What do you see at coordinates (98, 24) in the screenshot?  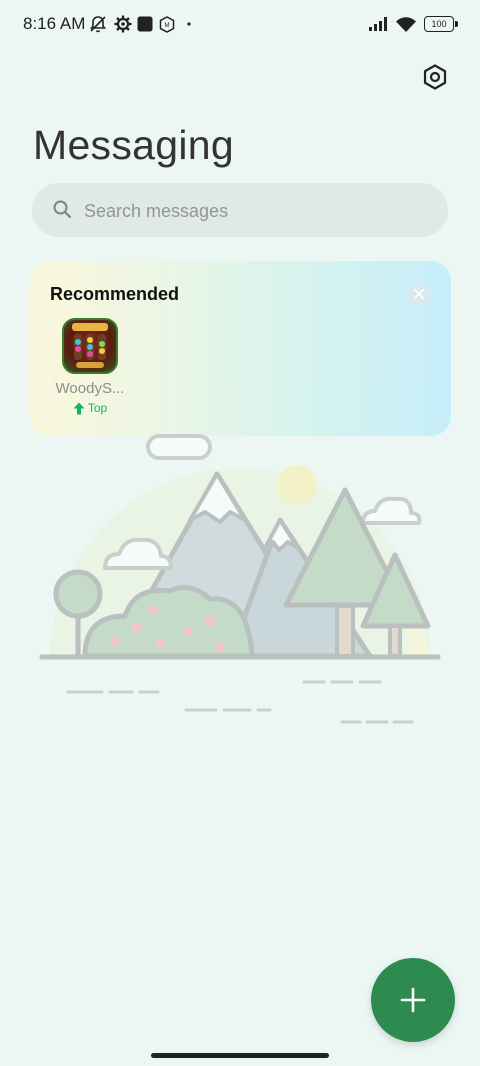 I see `mute-notifications-icon` at bounding box center [98, 24].